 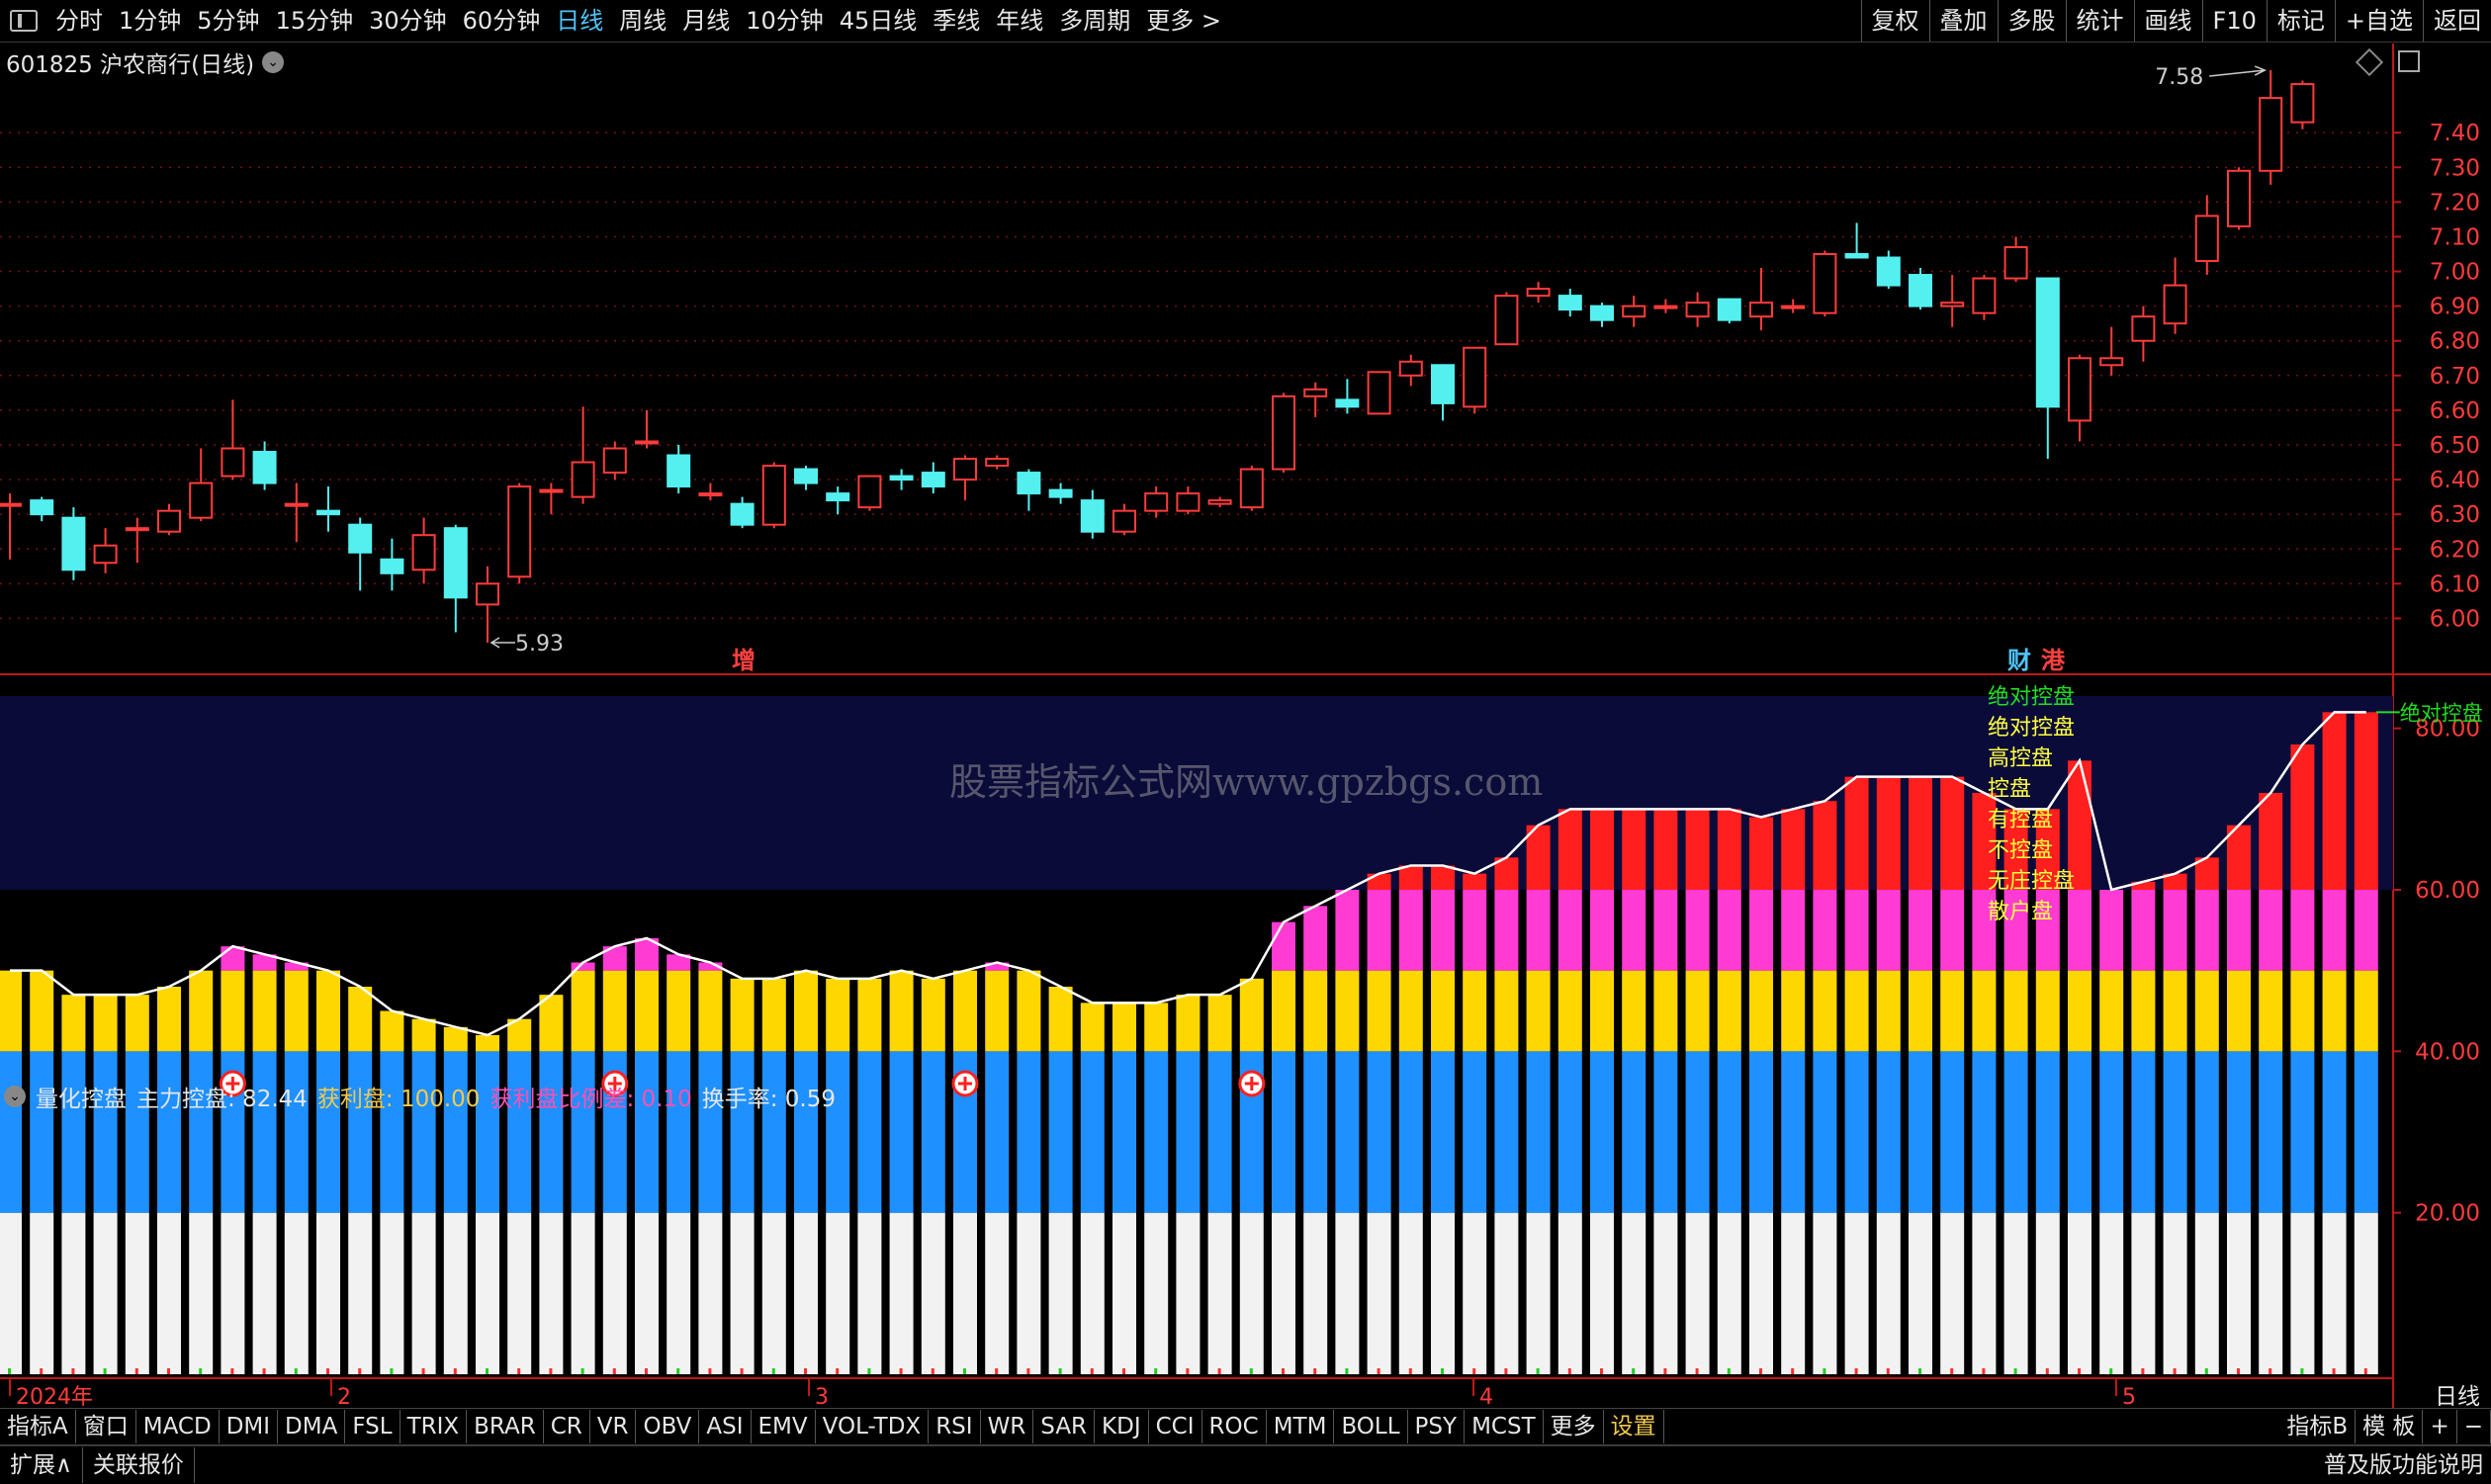 I want to click on indicator-tab-6: TRIX, so click(x=434, y=1426).